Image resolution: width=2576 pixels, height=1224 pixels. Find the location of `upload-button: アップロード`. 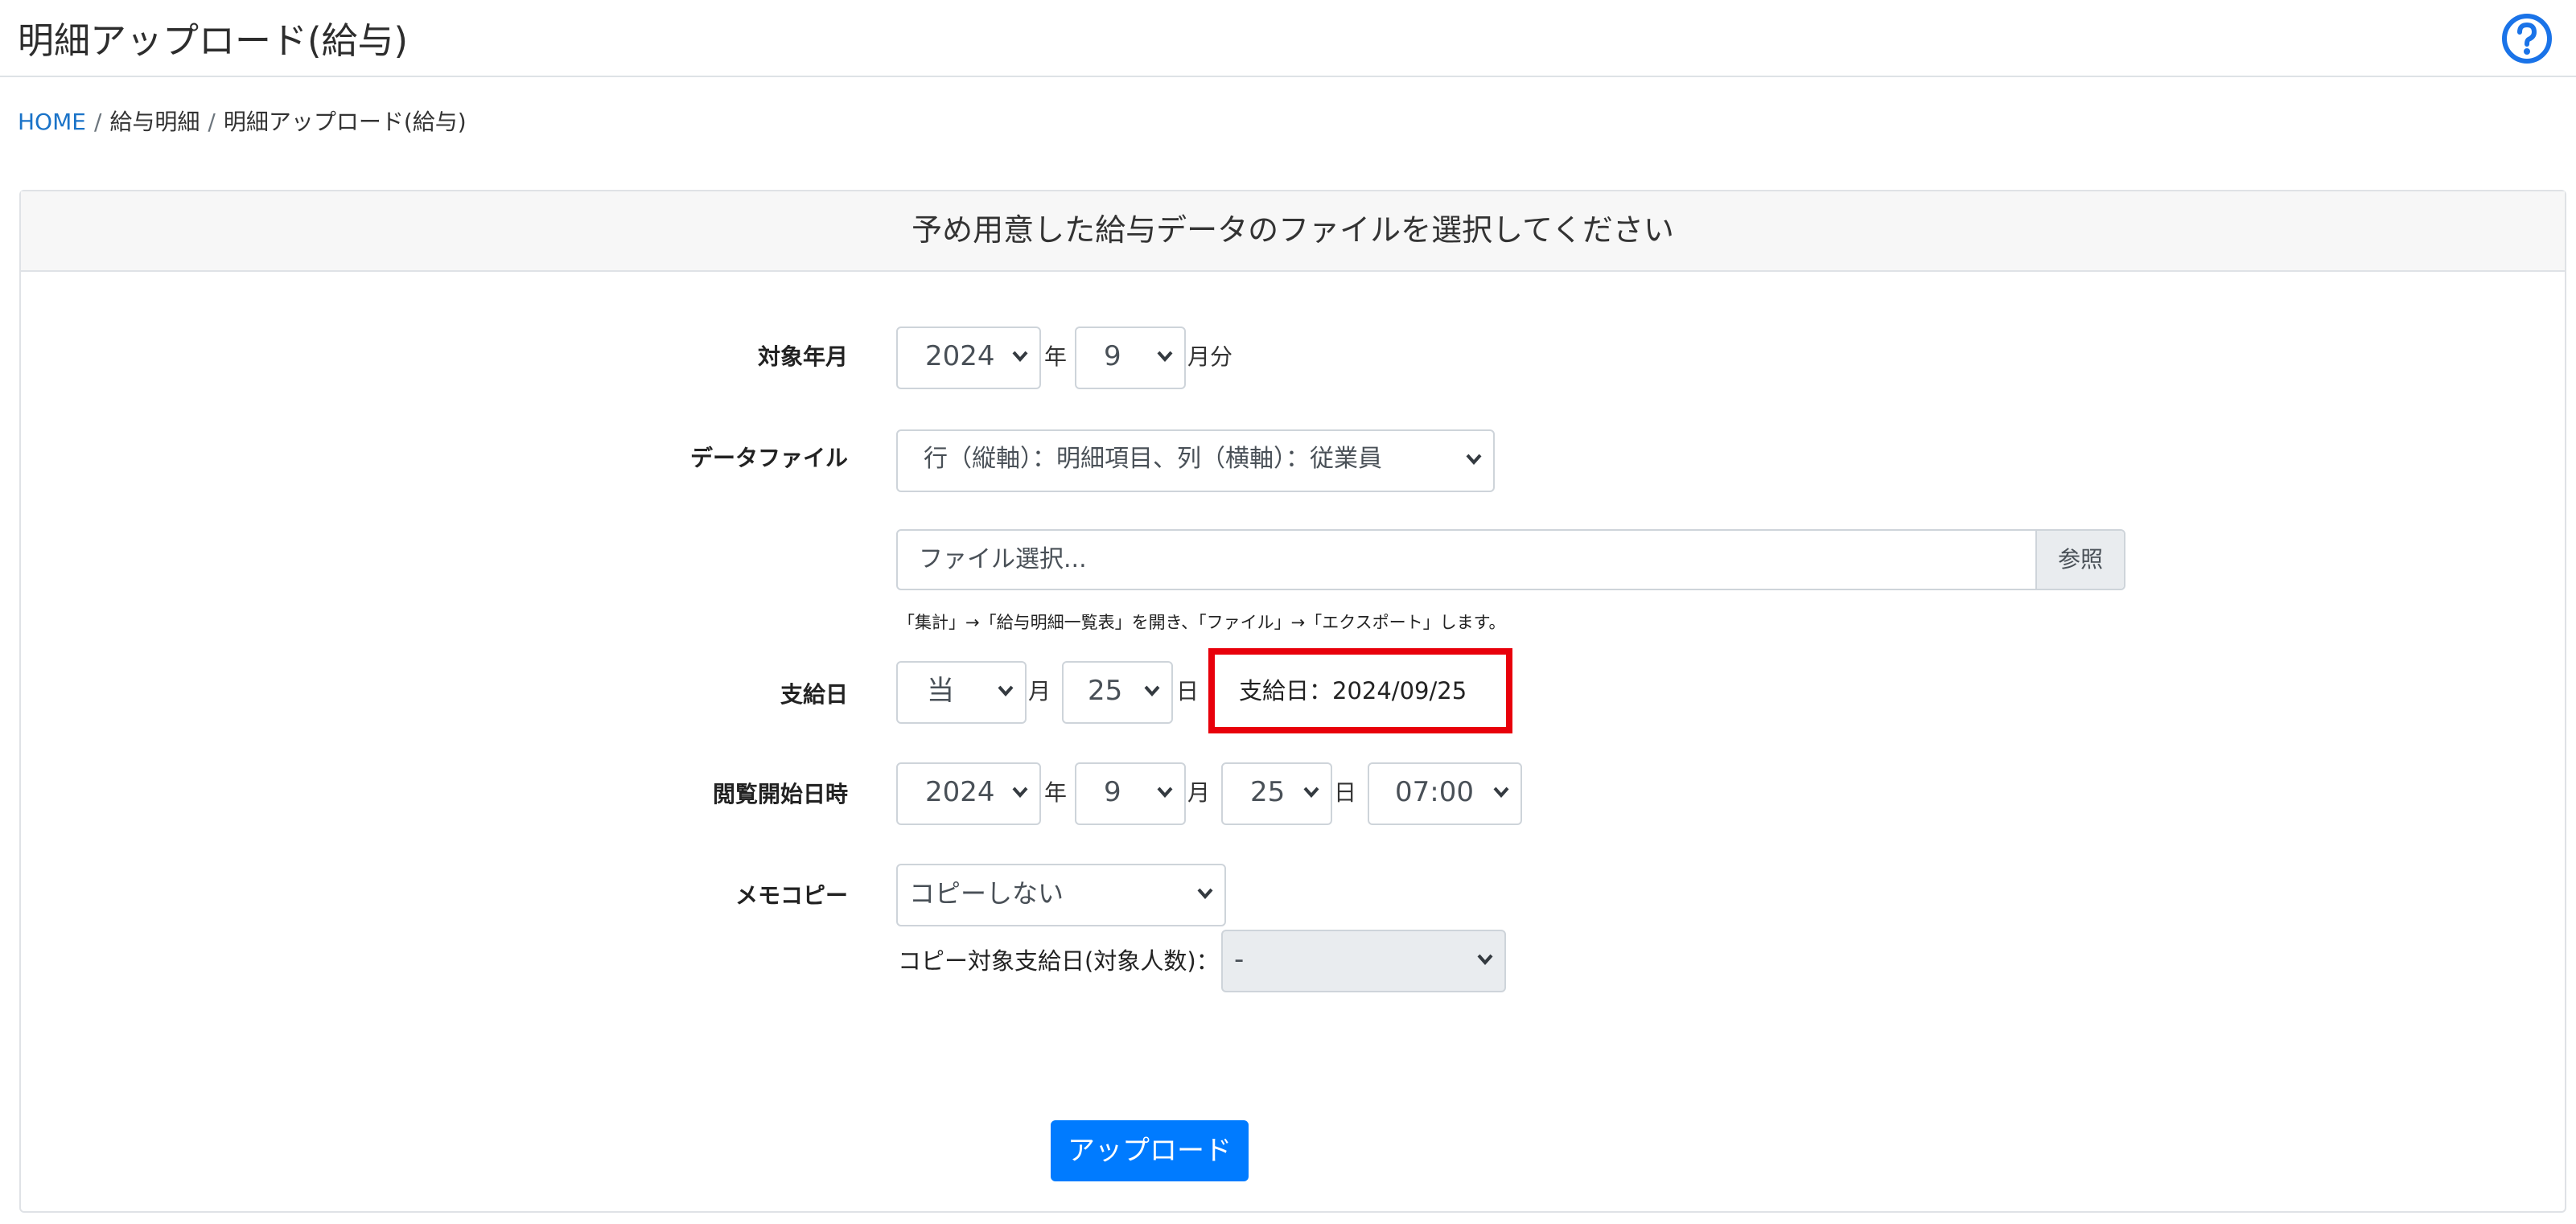

upload-button: アップロード is located at coordinates (1150, 1150).